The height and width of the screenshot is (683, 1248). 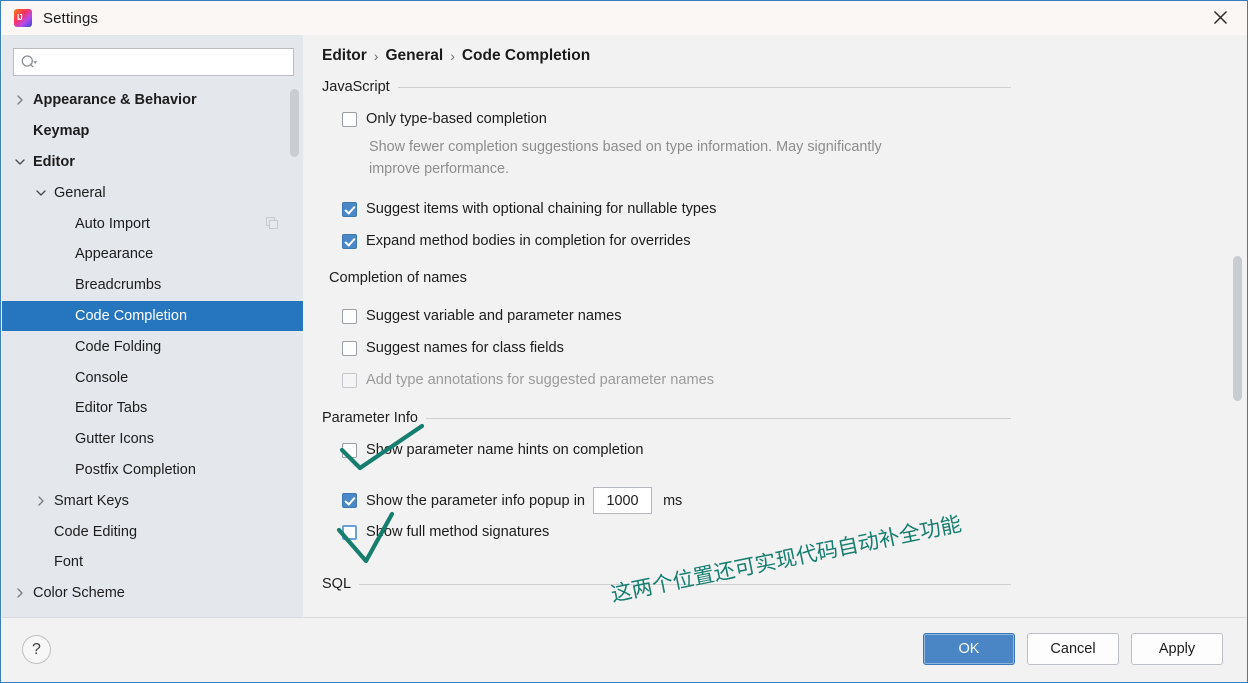 I want to click on dialog-footer: ? OK Cancel Apply, so click(x=624, y=649).